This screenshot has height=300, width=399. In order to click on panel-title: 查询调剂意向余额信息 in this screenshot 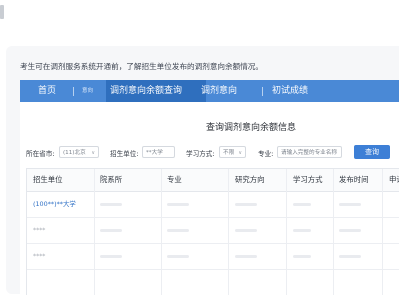, I will do `click(250, 128)`.